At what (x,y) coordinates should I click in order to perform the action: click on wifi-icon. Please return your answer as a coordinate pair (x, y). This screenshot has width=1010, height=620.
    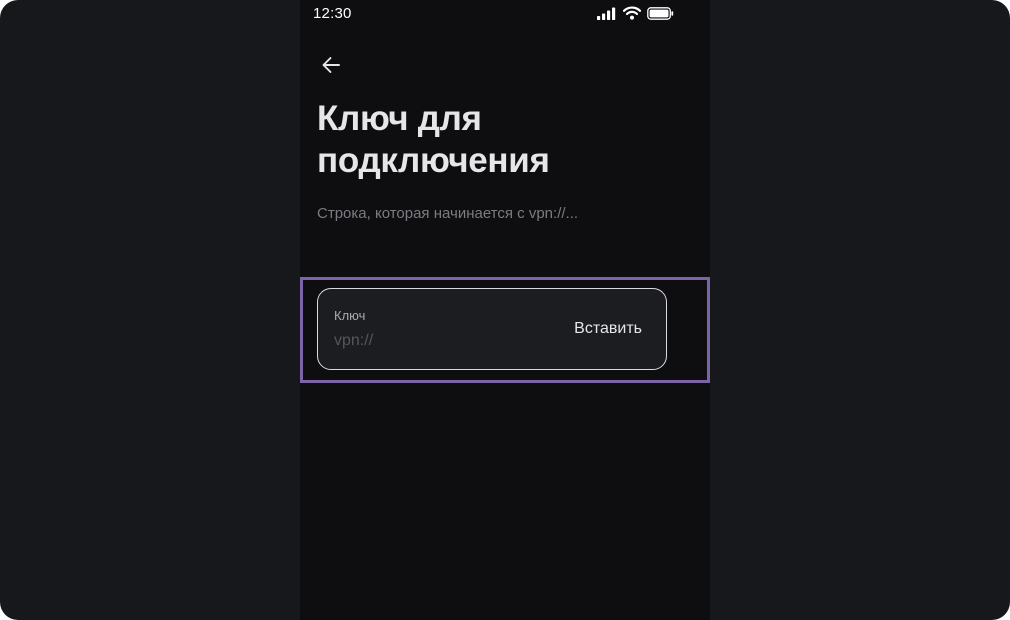
    Looking at the image, I should click on (632, 15).